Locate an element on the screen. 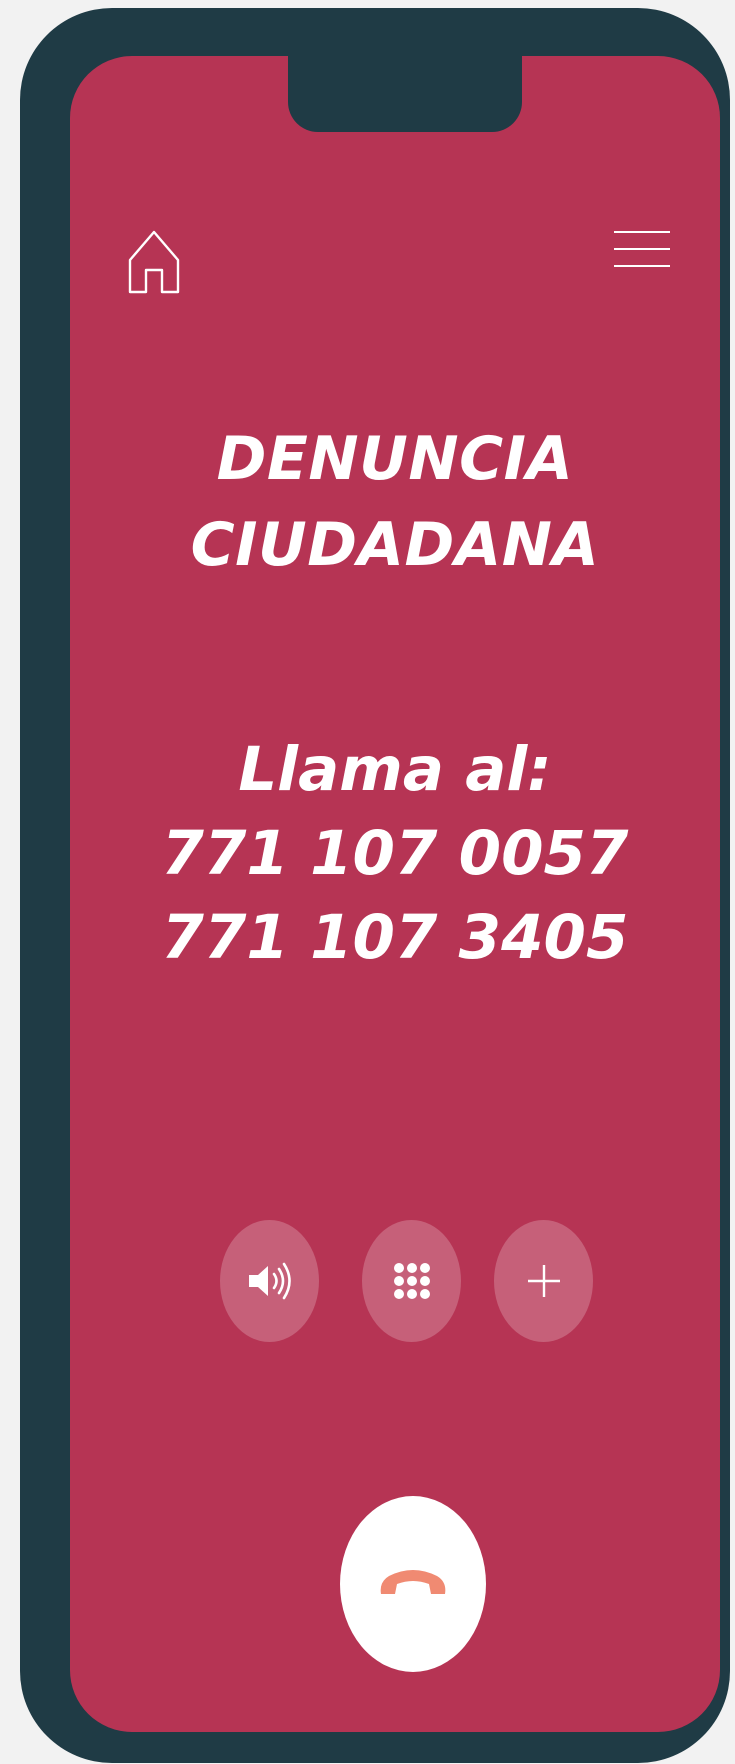 This screenshot has height=1764, width=735. speaker-icon is located at coordinates (269, 1281).